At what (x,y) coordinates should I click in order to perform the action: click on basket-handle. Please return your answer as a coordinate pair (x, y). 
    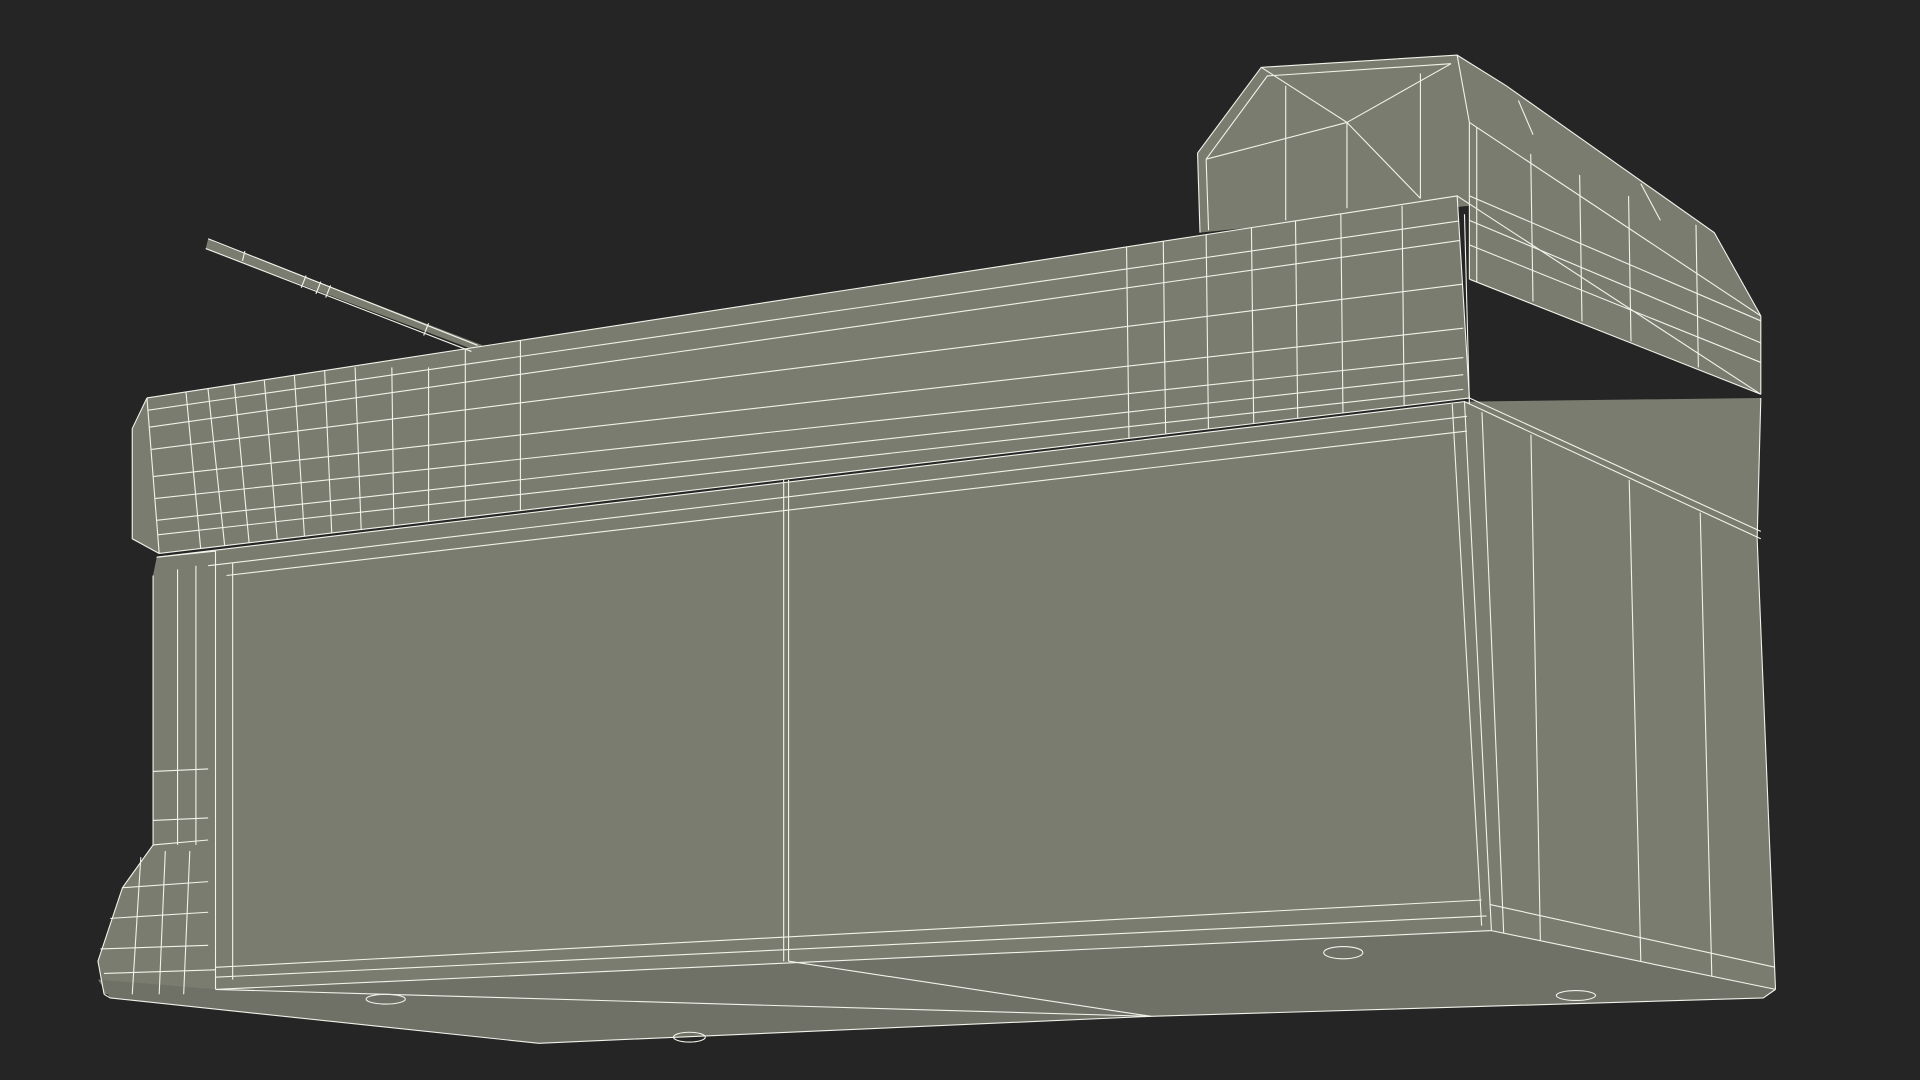
    Looking at the image, I should click on (344, 294).